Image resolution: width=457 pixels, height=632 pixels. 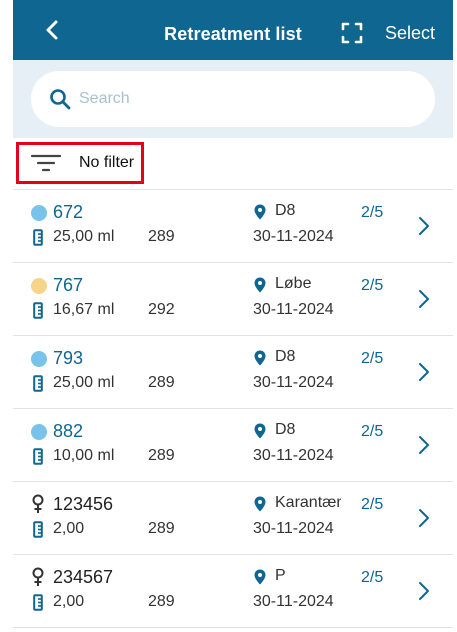 I want to click on animal-number: 672, so click(x=68, y=212).